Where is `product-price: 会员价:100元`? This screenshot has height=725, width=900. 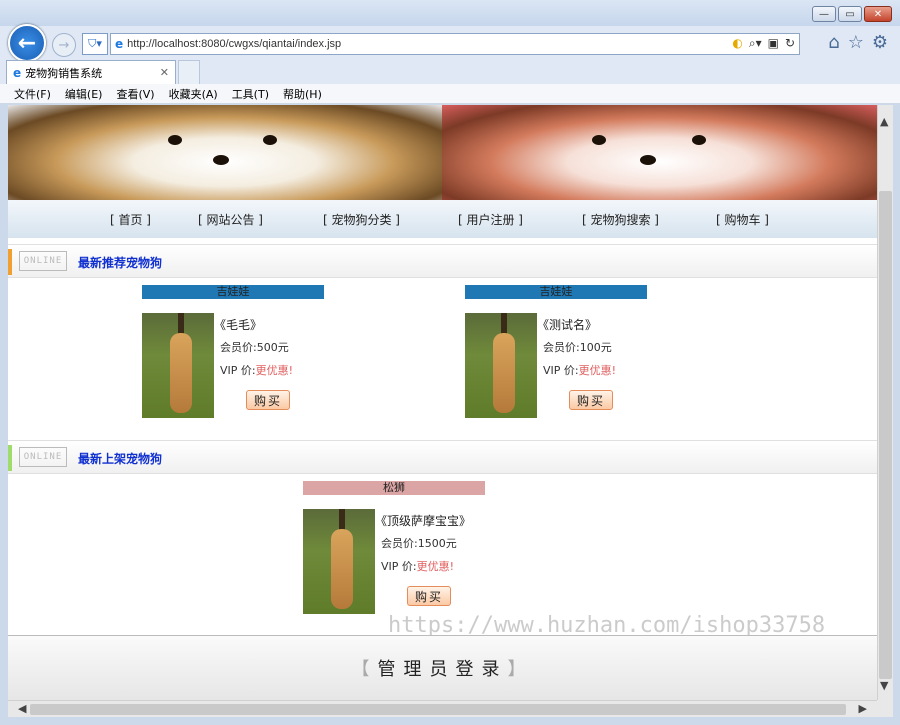 product-price: 会员价:100元 is located at coordinates (577, 347).